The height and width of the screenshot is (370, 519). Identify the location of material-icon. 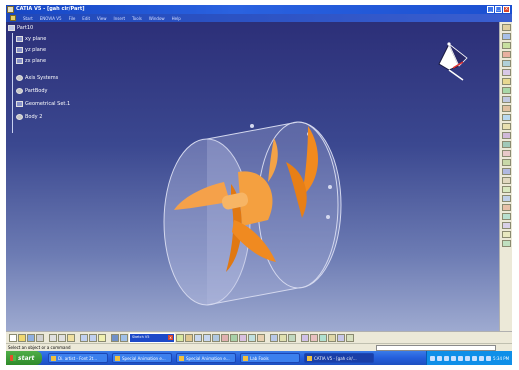
(305, 337).